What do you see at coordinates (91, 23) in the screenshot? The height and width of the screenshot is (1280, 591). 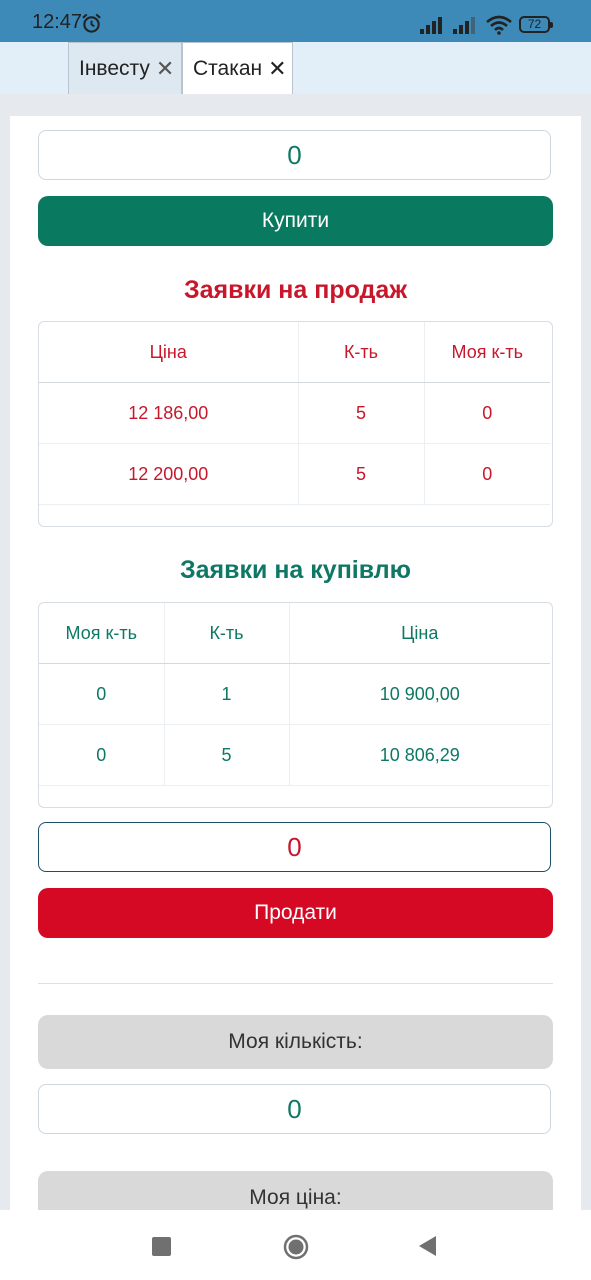 I see `alarm-clock-icon` at bounding box center [91, 23].